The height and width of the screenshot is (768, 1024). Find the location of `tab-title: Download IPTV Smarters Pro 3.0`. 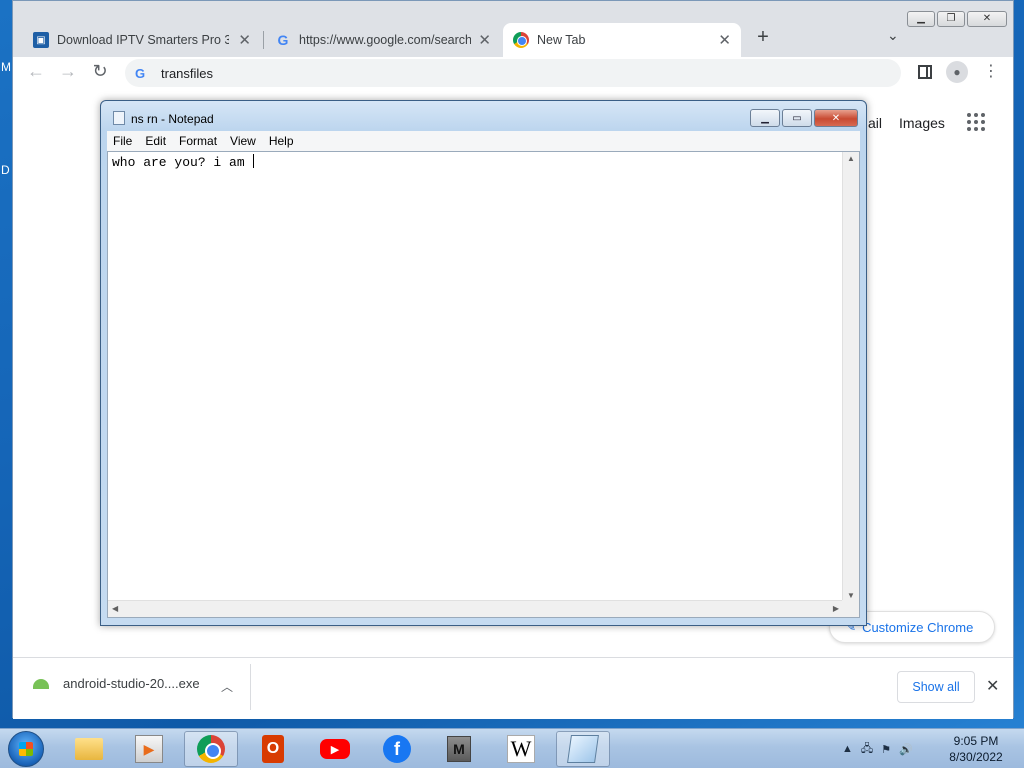

tab-title: Download IPTV Smarters Pro 3.0 is located at coordinates (143, 40).